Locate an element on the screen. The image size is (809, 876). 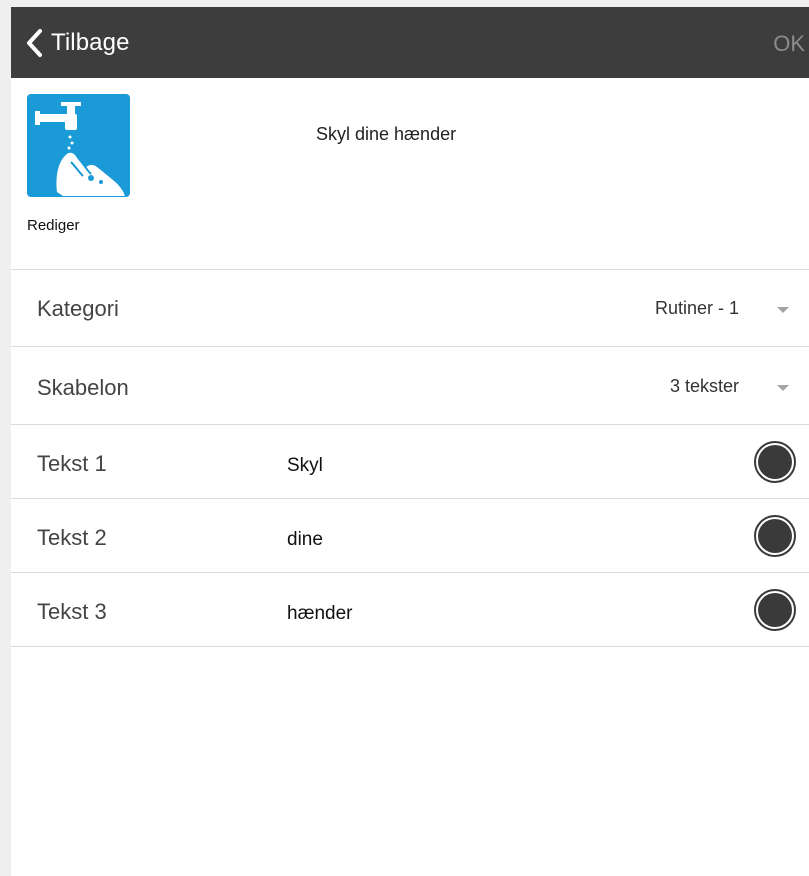
template-label: Skabelon is located at coordinates (83, 387).